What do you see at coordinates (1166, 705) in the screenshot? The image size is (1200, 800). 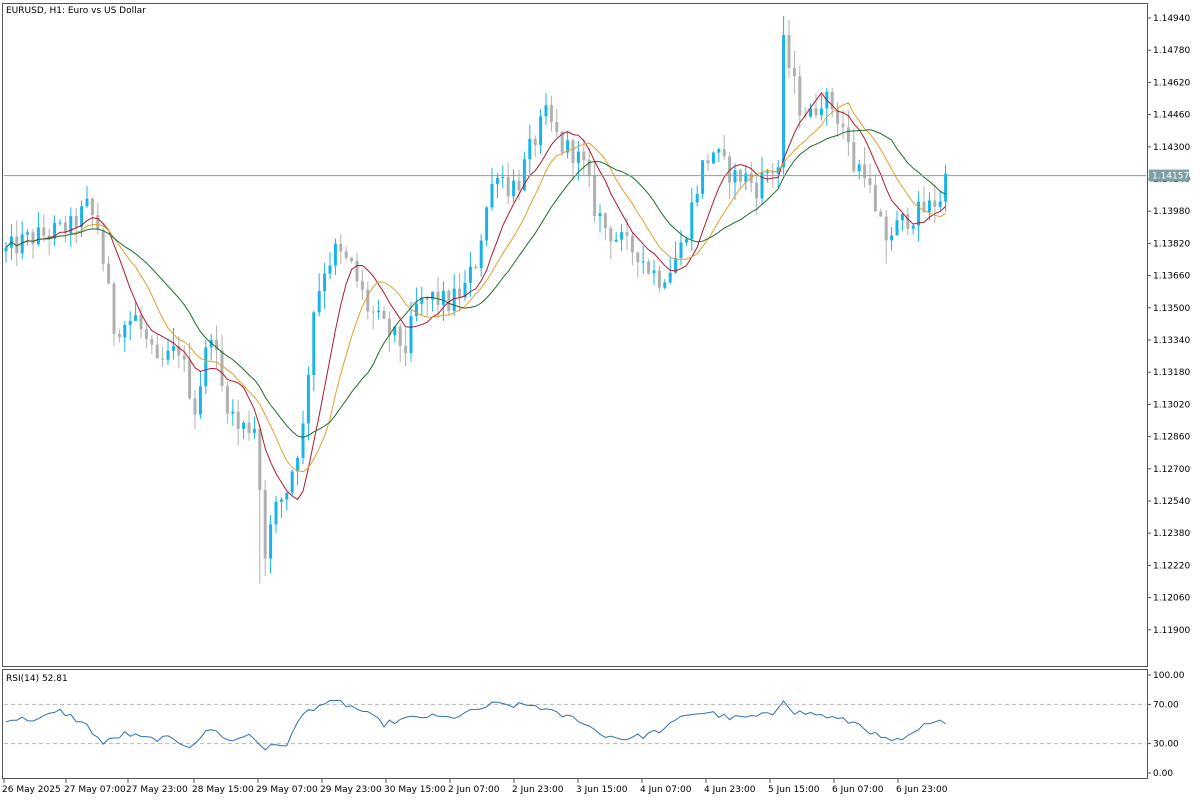 I see `rsi-tick-label: 70.00` at bounding box center [1166, 705].